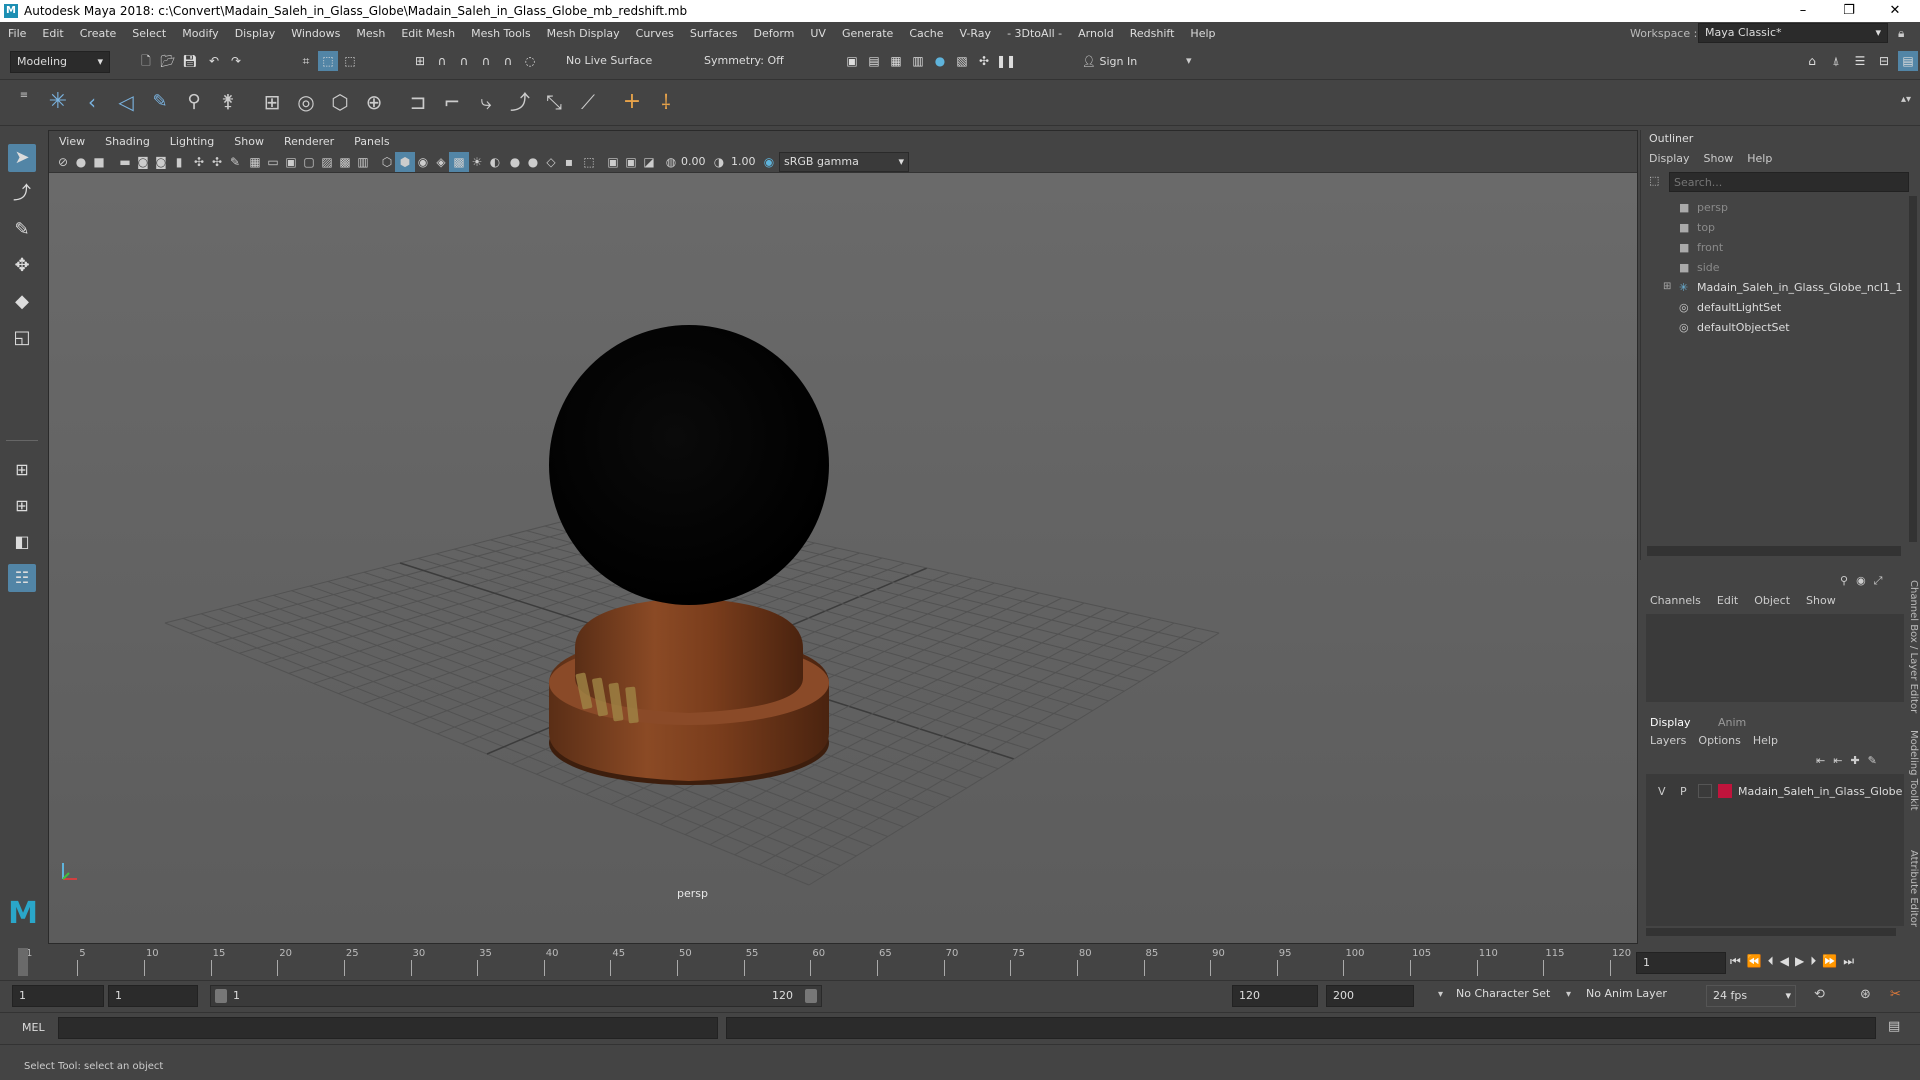 The height and width of the screenshot is (1080, 1920). Describe the element at coordinates (1669, 158) in the screenshot. I see `outliner-menu-display: Display` at that location.